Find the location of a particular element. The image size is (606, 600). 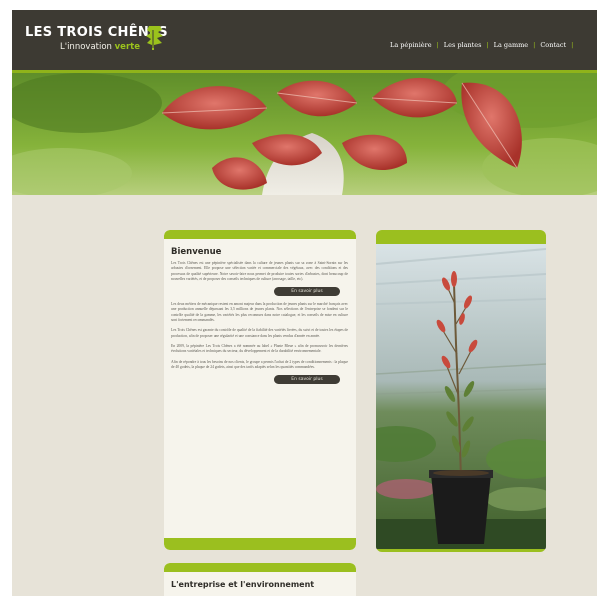

nav-item-pepiniere: La pépinière is located at coordinates (411, 45).